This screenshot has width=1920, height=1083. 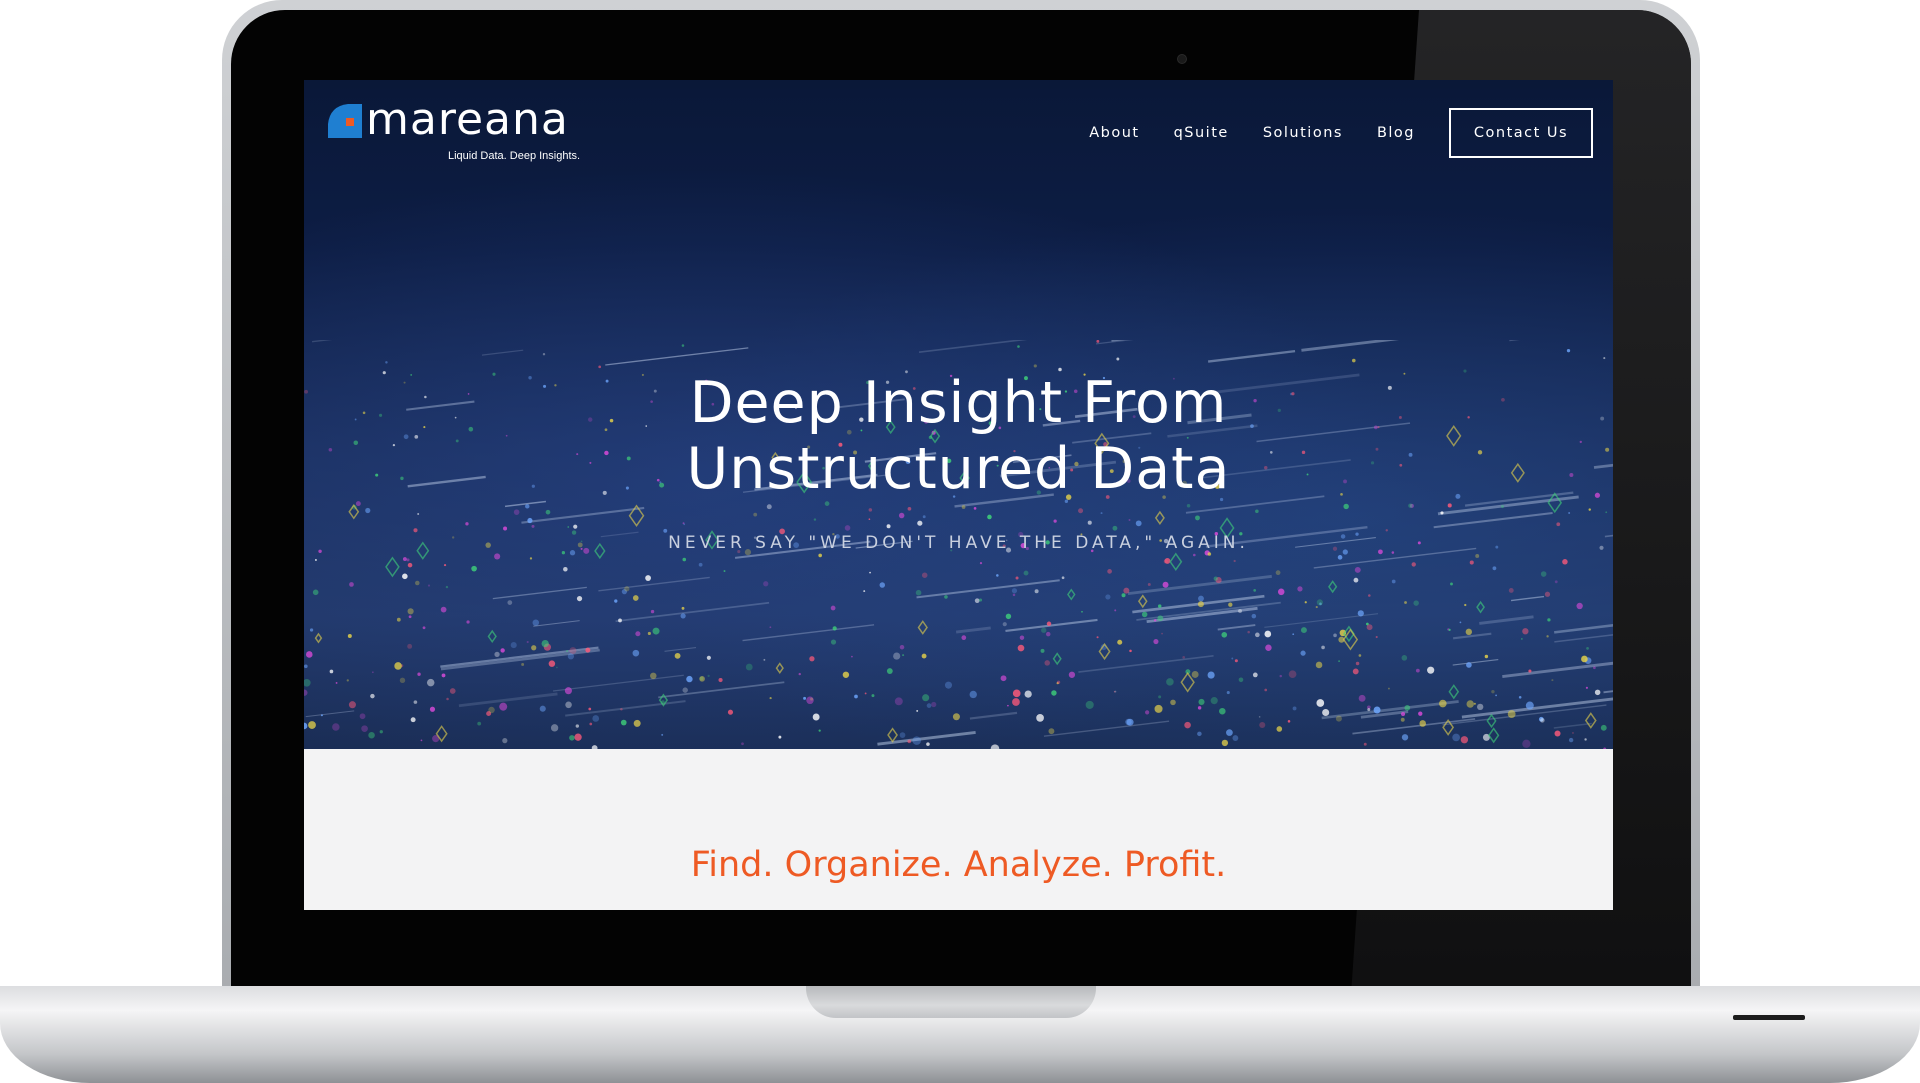 I want to click on main-nav: About qSuite Solutions Blog Contact Us, so click(x=1341, y=133).